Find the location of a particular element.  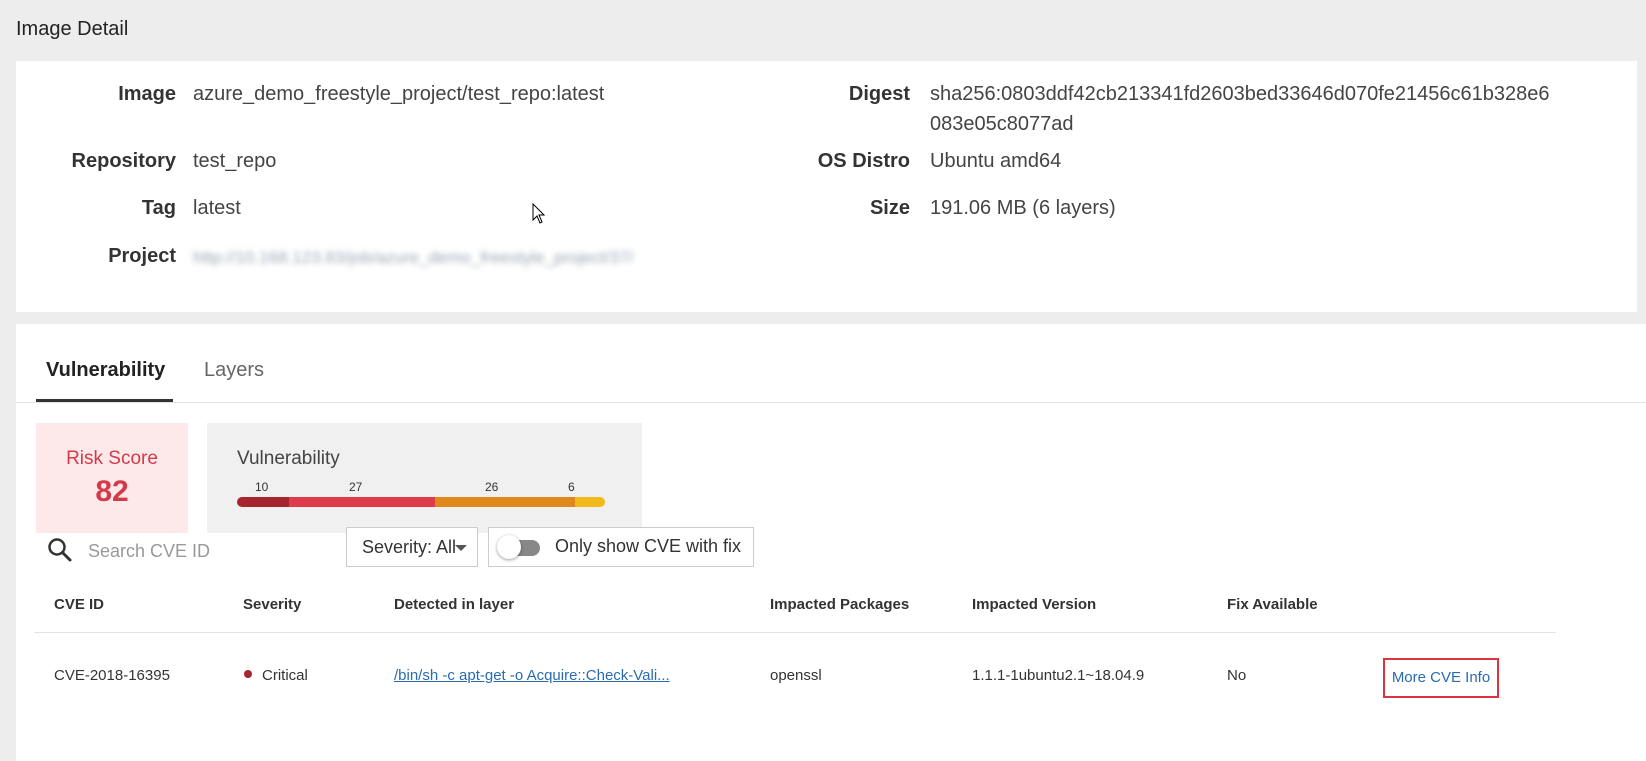

severity-filter-select: Severity: All is located at coordinates (412, 547).